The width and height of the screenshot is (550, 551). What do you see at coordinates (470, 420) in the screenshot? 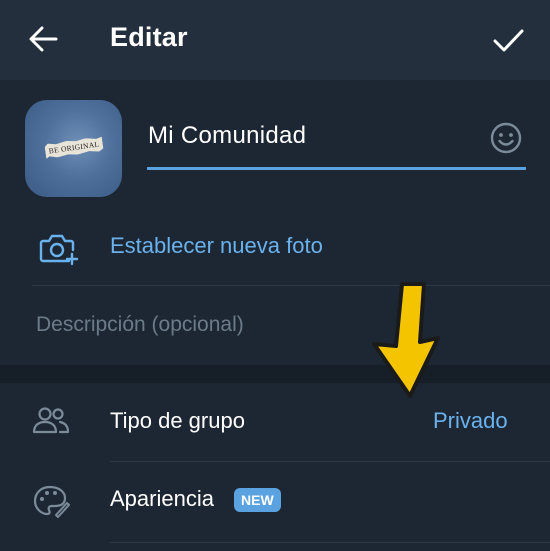
I see `group-type-value: Privado` at bounding box center [470, 420].